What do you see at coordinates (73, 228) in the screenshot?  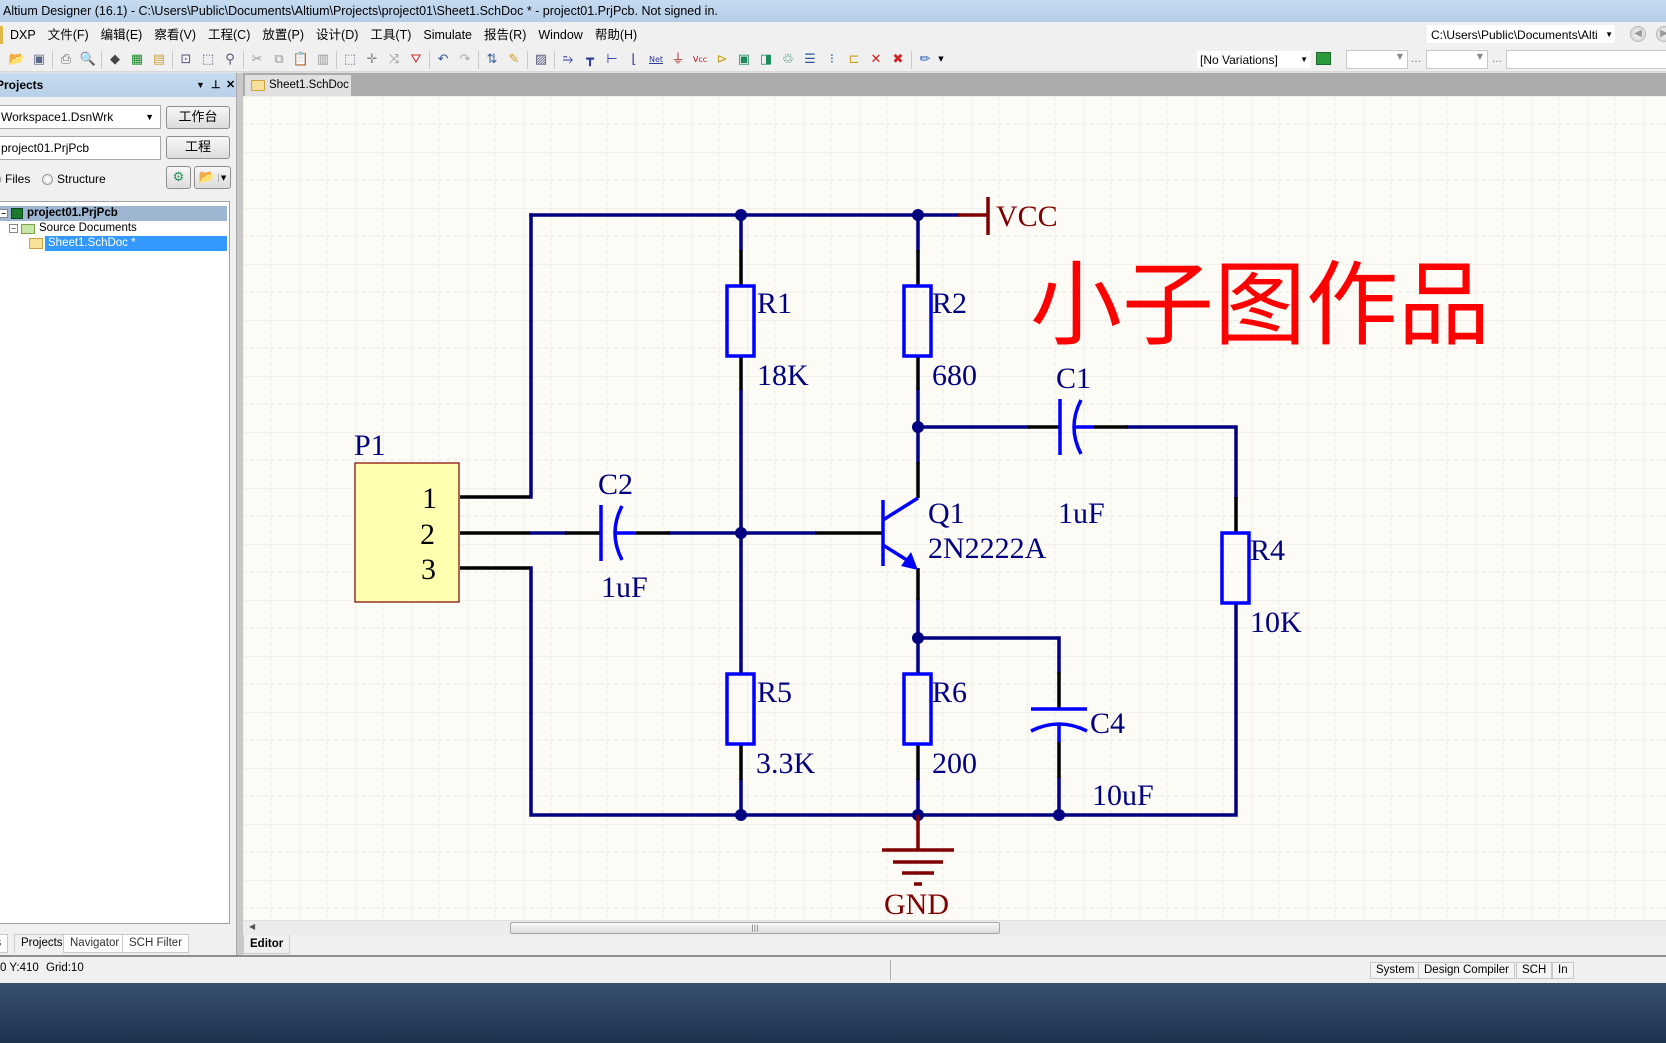 I see `tree-item-source-documents: − Source Documents` at bounding box center [73, 228].